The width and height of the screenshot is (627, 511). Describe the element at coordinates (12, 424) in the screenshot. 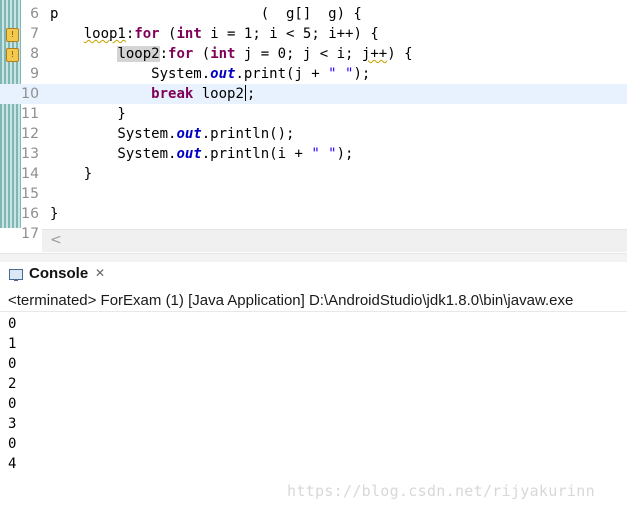

I see `console-output-line: 3` at that location.